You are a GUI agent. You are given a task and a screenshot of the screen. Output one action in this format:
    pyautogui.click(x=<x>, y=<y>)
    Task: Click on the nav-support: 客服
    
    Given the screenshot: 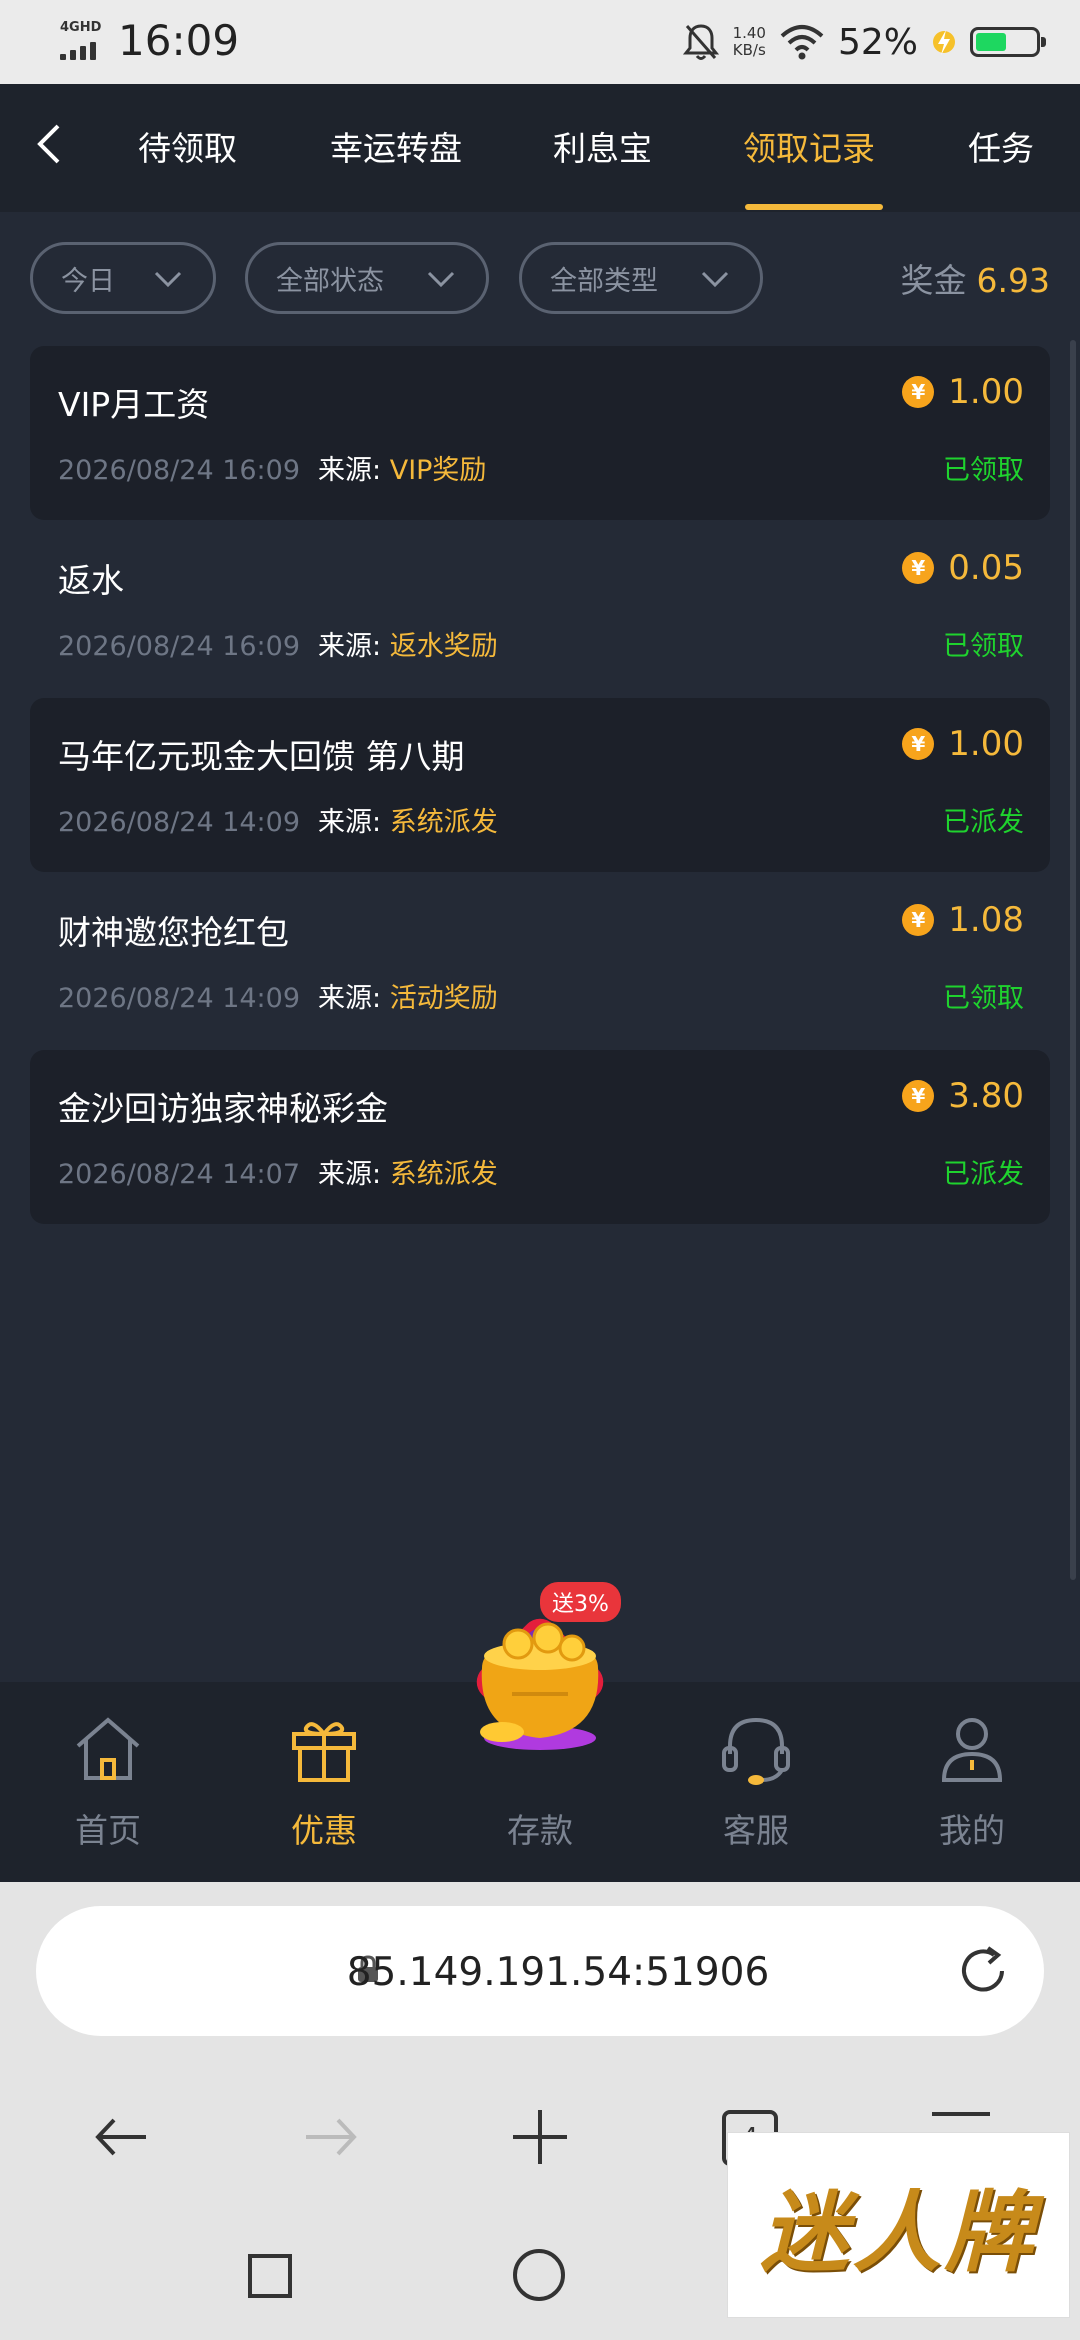 What is the action you would take?
    pyautogui.click(x=756, y=1782)
    